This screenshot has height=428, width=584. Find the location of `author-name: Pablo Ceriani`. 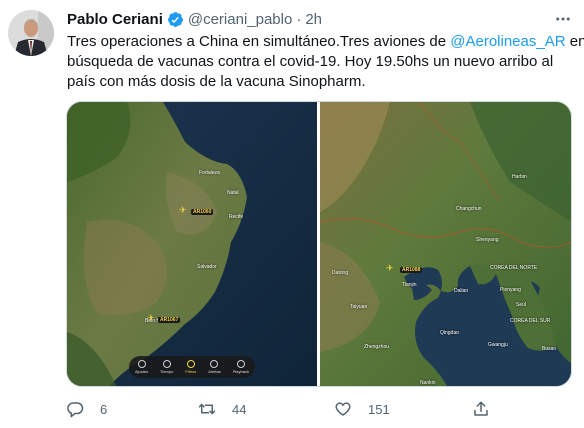

author-name: Pablo Ceriani is located at coordinates (115, 19).